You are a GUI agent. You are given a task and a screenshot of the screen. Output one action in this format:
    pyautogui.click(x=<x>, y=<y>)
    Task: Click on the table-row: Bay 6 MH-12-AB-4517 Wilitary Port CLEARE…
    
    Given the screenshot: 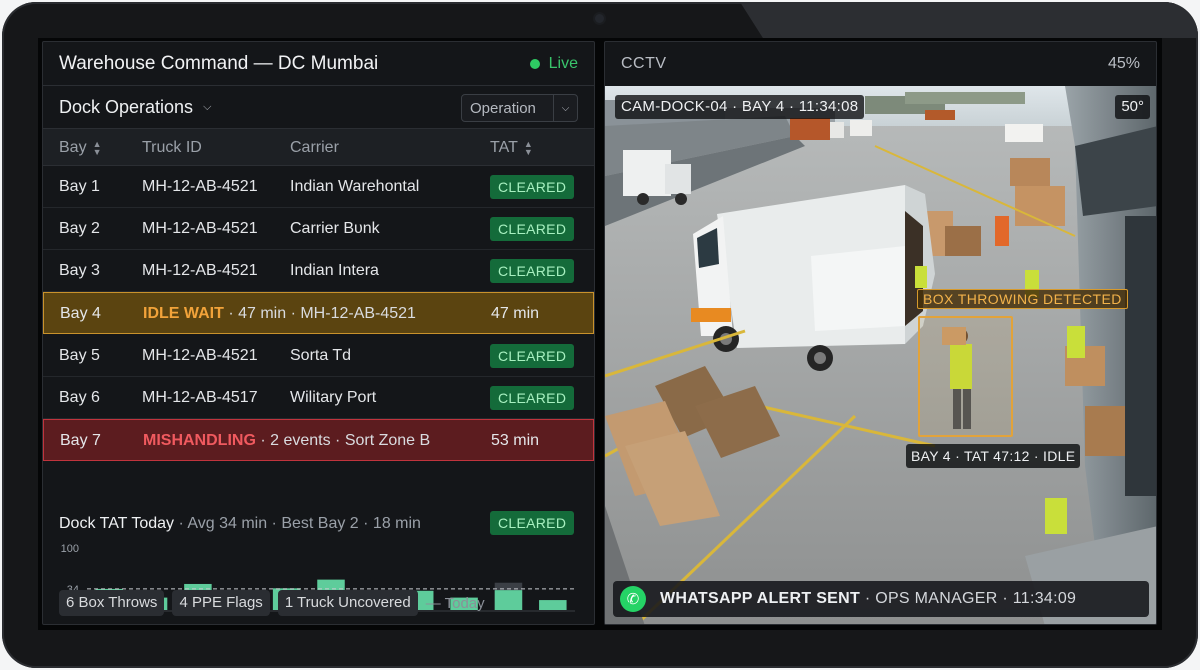 What is the action you would take?
    pyautogui.click(x=318, y=398)
    